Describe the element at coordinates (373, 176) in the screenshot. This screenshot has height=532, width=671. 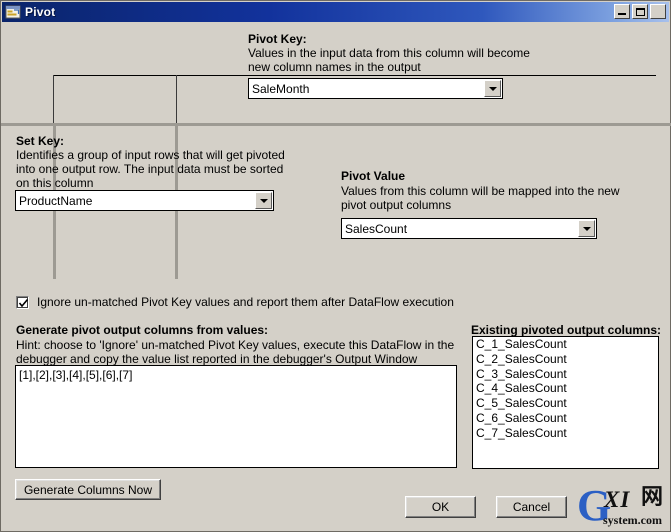
I see `pivot-value-label: Pivot Value` at that location.